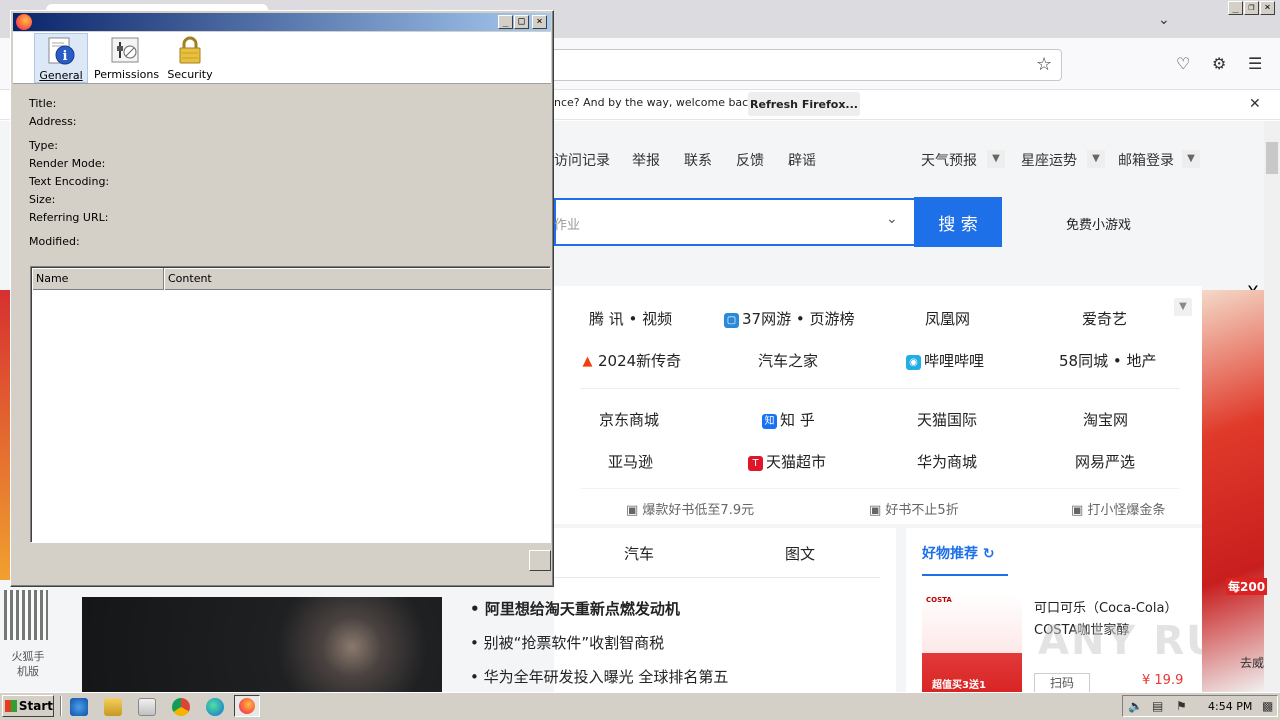 This screenshot has height=720, width=1280. I want to click on volume-icon: 🔈, so click(1135, 706).